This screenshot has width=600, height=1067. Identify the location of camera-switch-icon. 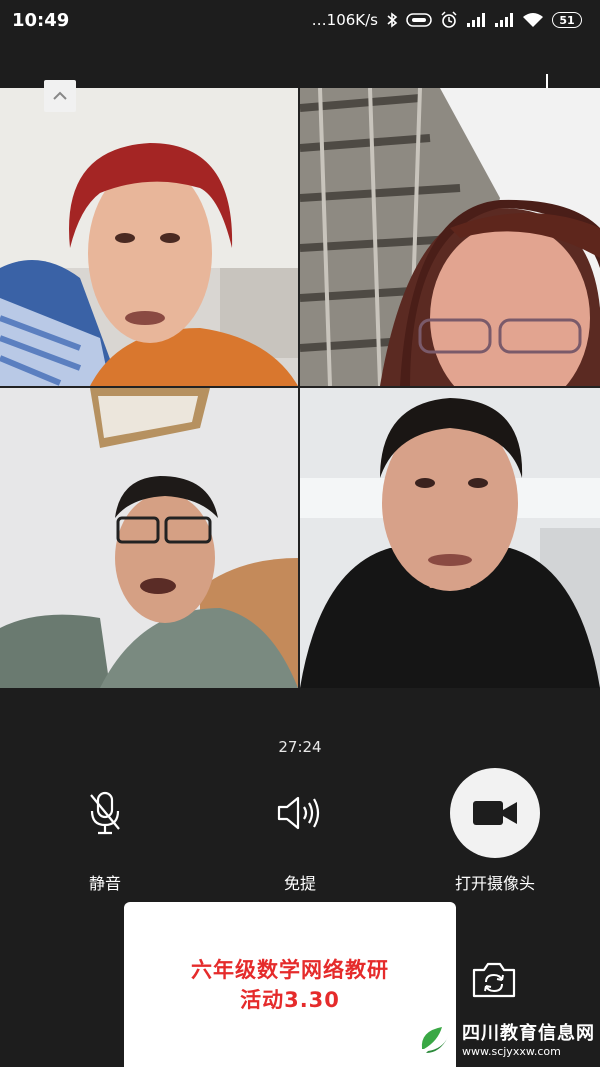
(494, 980).